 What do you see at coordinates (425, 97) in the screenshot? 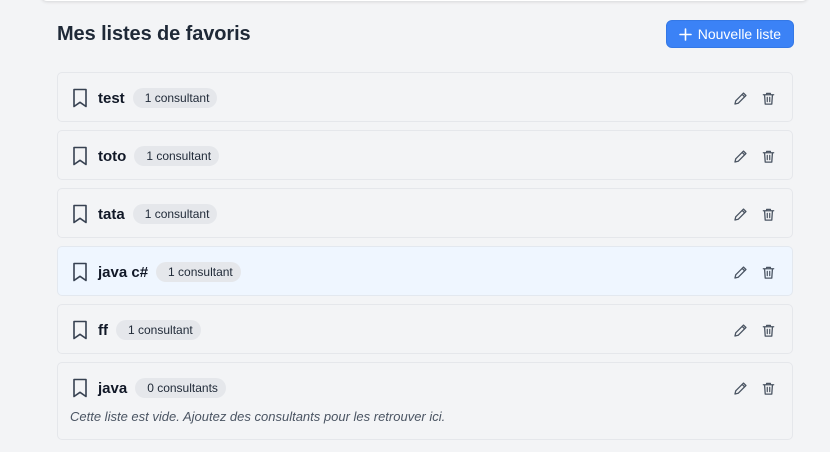
I see `list-item: test 1 consultant` at bounding box center [425, 97].